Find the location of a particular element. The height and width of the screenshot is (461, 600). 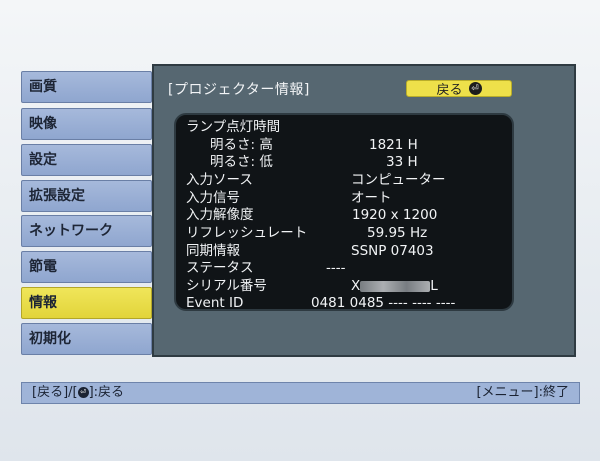

brightness-high-label: 明るさ: 高 is located at coordinates (241, 145).